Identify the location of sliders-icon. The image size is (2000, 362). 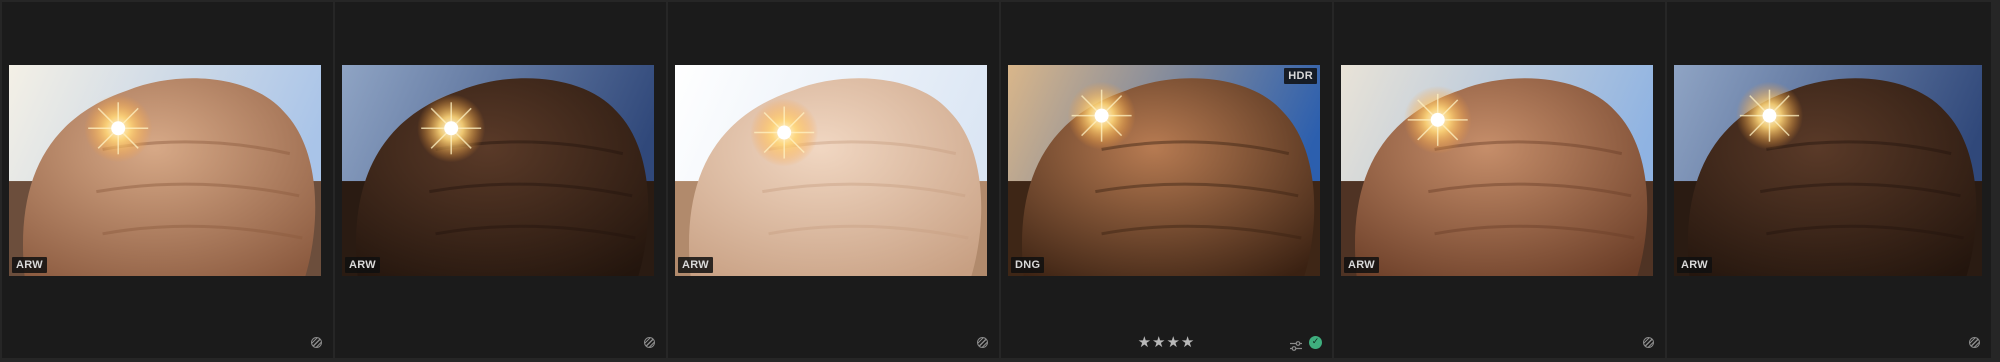
(1296, 344).